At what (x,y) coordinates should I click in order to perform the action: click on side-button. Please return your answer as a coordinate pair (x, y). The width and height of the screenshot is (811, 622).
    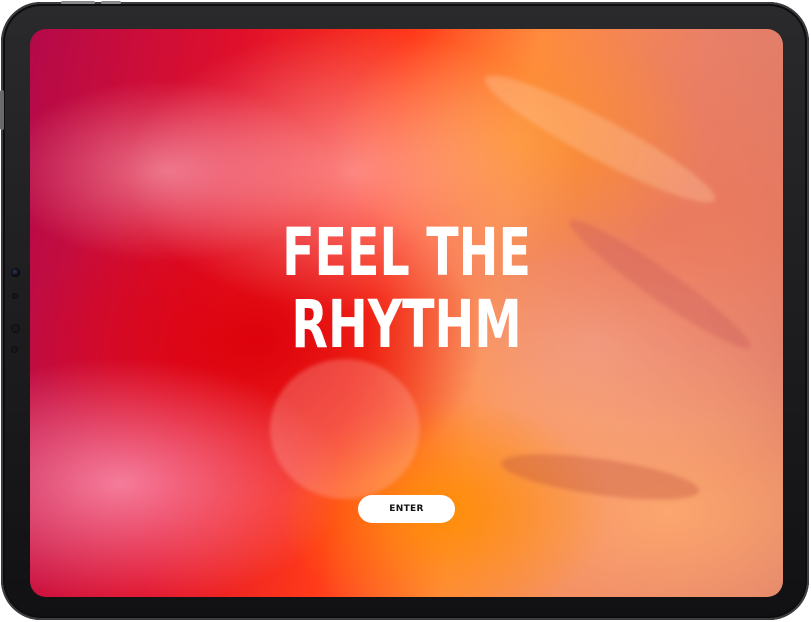
    Looking at the image, I should click on (2, 110).